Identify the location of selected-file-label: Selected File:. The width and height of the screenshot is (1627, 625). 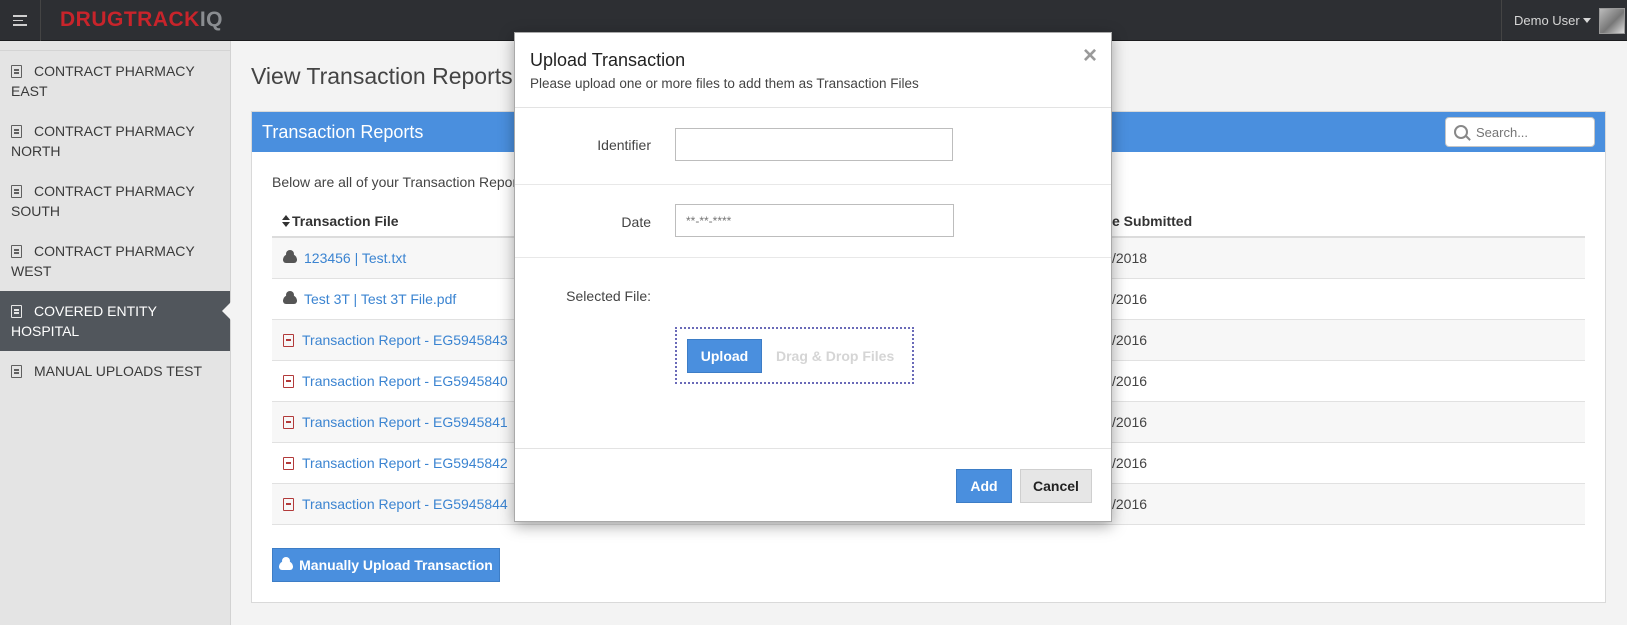
(608, 296).